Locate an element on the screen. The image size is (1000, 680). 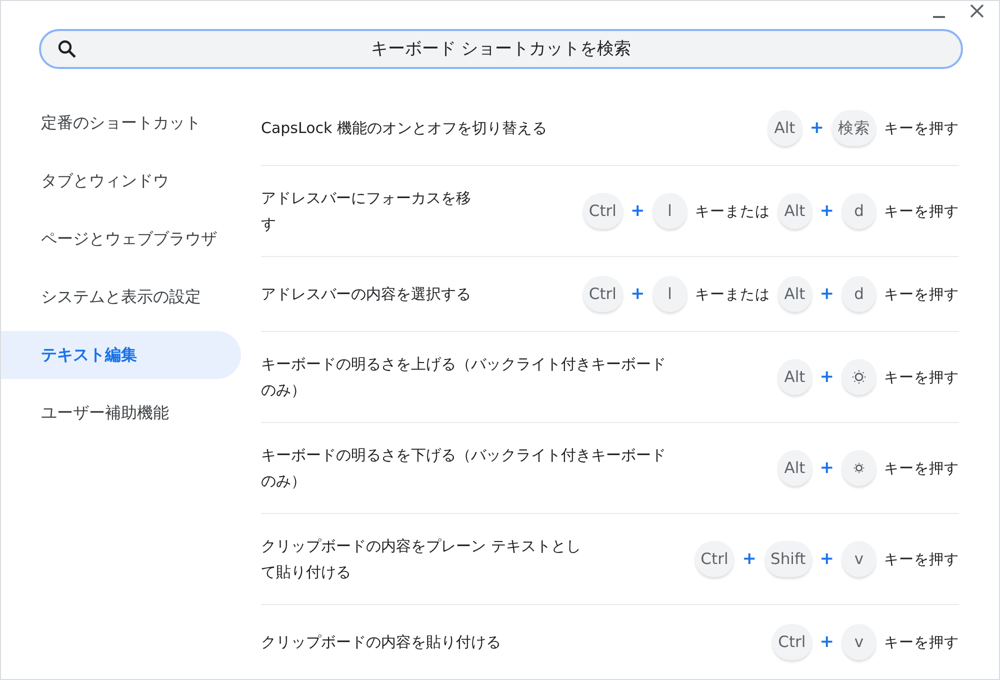
shortcut-description: クリップボードの内容をプレーン テキストとして貼り付ける is located at coordinates (421, 559).